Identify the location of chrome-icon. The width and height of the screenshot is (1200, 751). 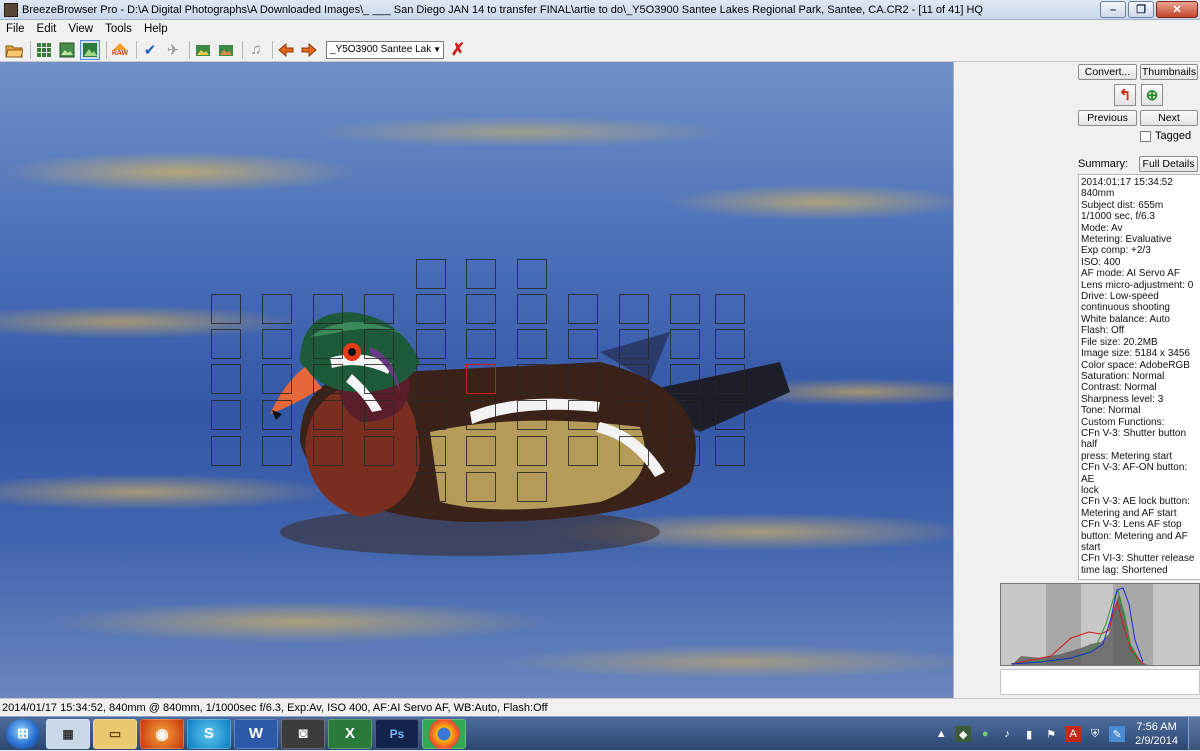
(444, 733).